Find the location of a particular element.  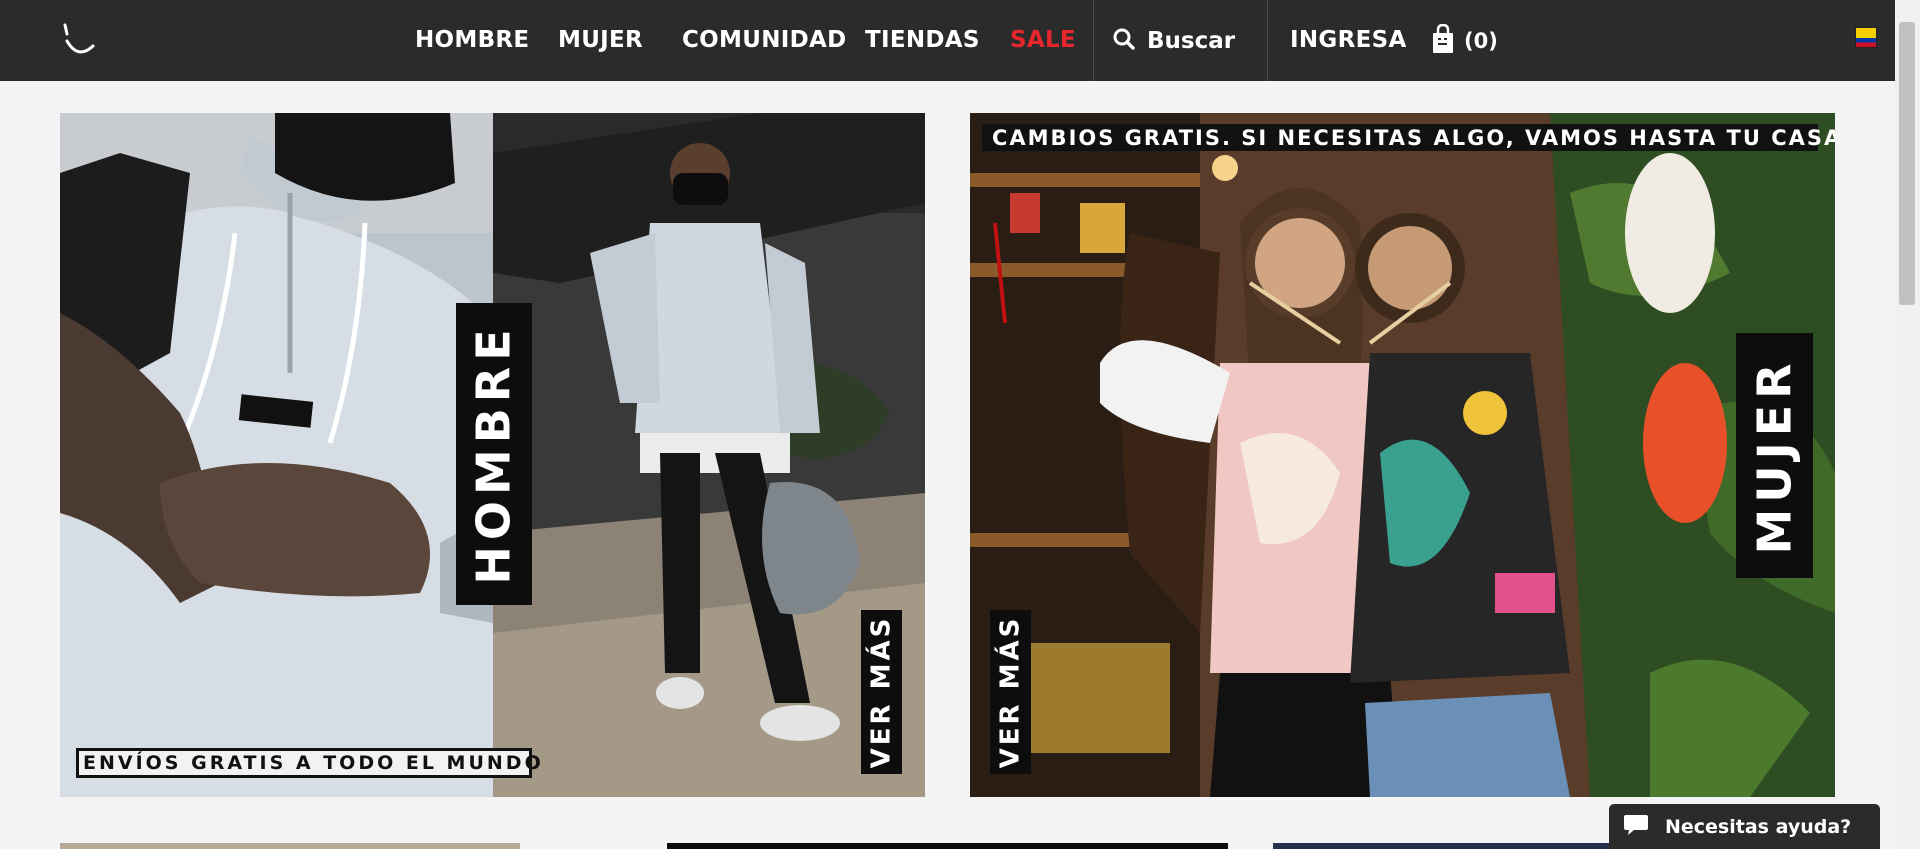

nav-hombre: HOMBRE is located at coordinates (472, 40).